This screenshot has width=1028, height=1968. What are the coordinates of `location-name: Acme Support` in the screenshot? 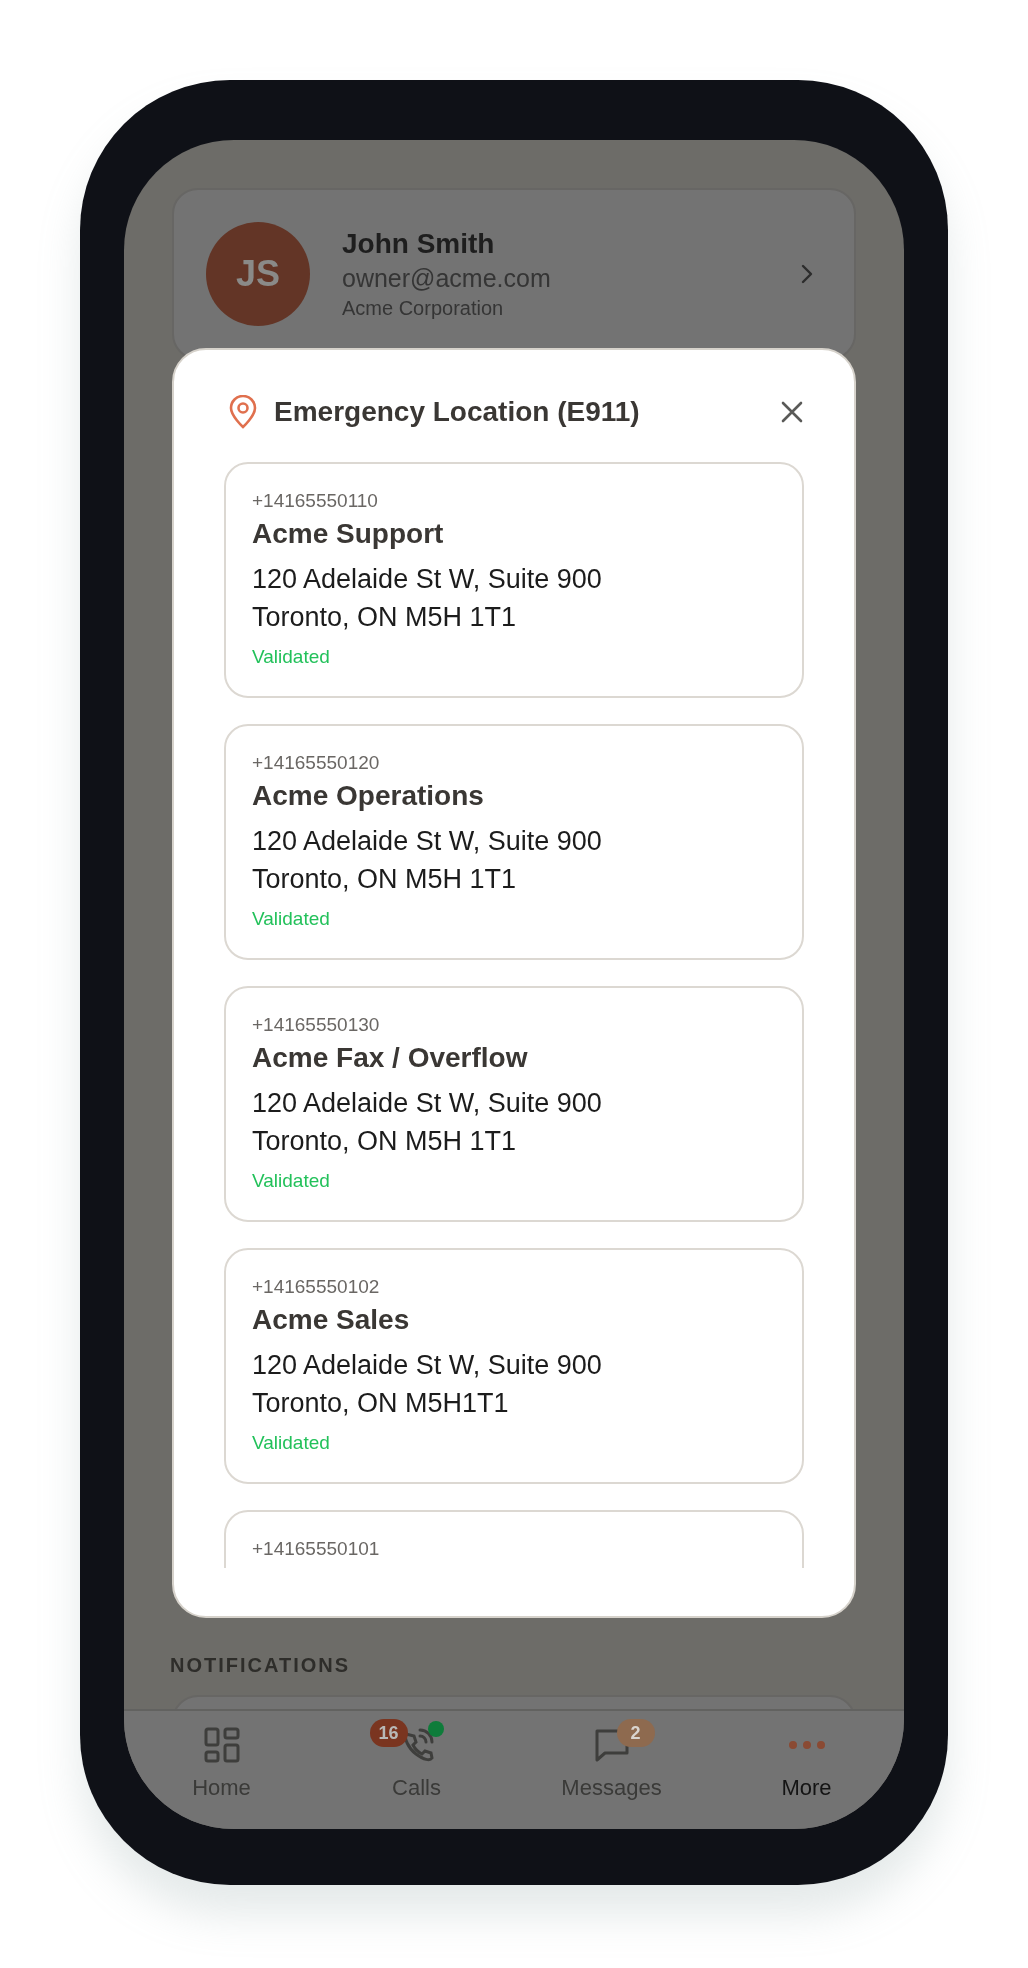 It's located at (348, 534).